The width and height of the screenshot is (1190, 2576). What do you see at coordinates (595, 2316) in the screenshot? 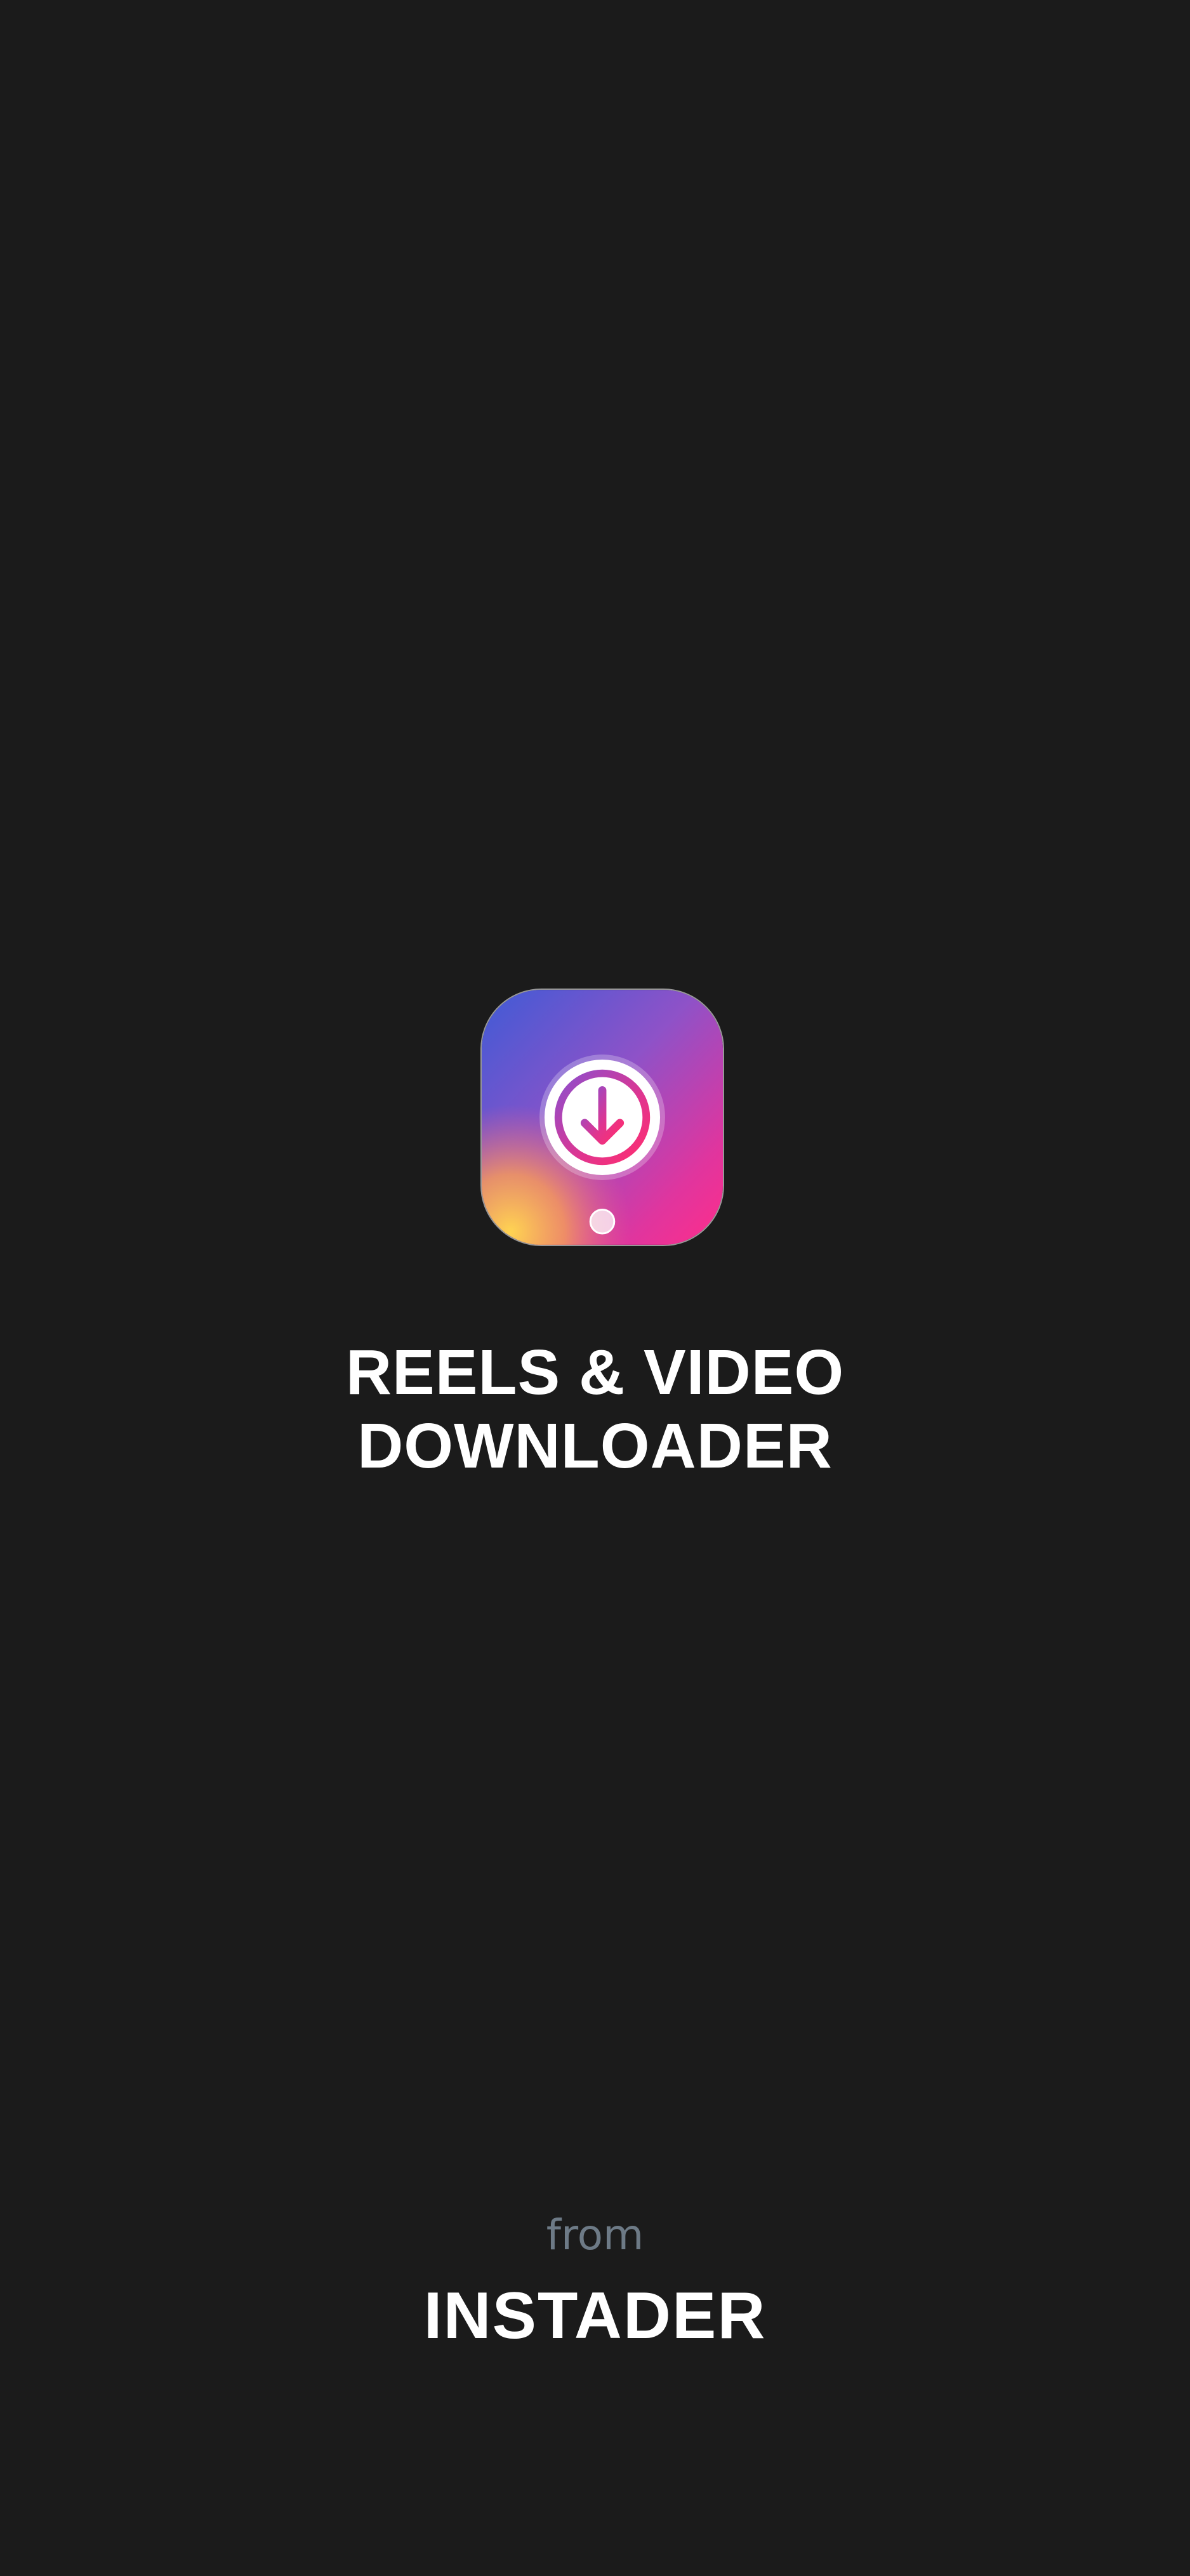
I see `brand-name: INSTADER` at bounding box center [595, 2316].